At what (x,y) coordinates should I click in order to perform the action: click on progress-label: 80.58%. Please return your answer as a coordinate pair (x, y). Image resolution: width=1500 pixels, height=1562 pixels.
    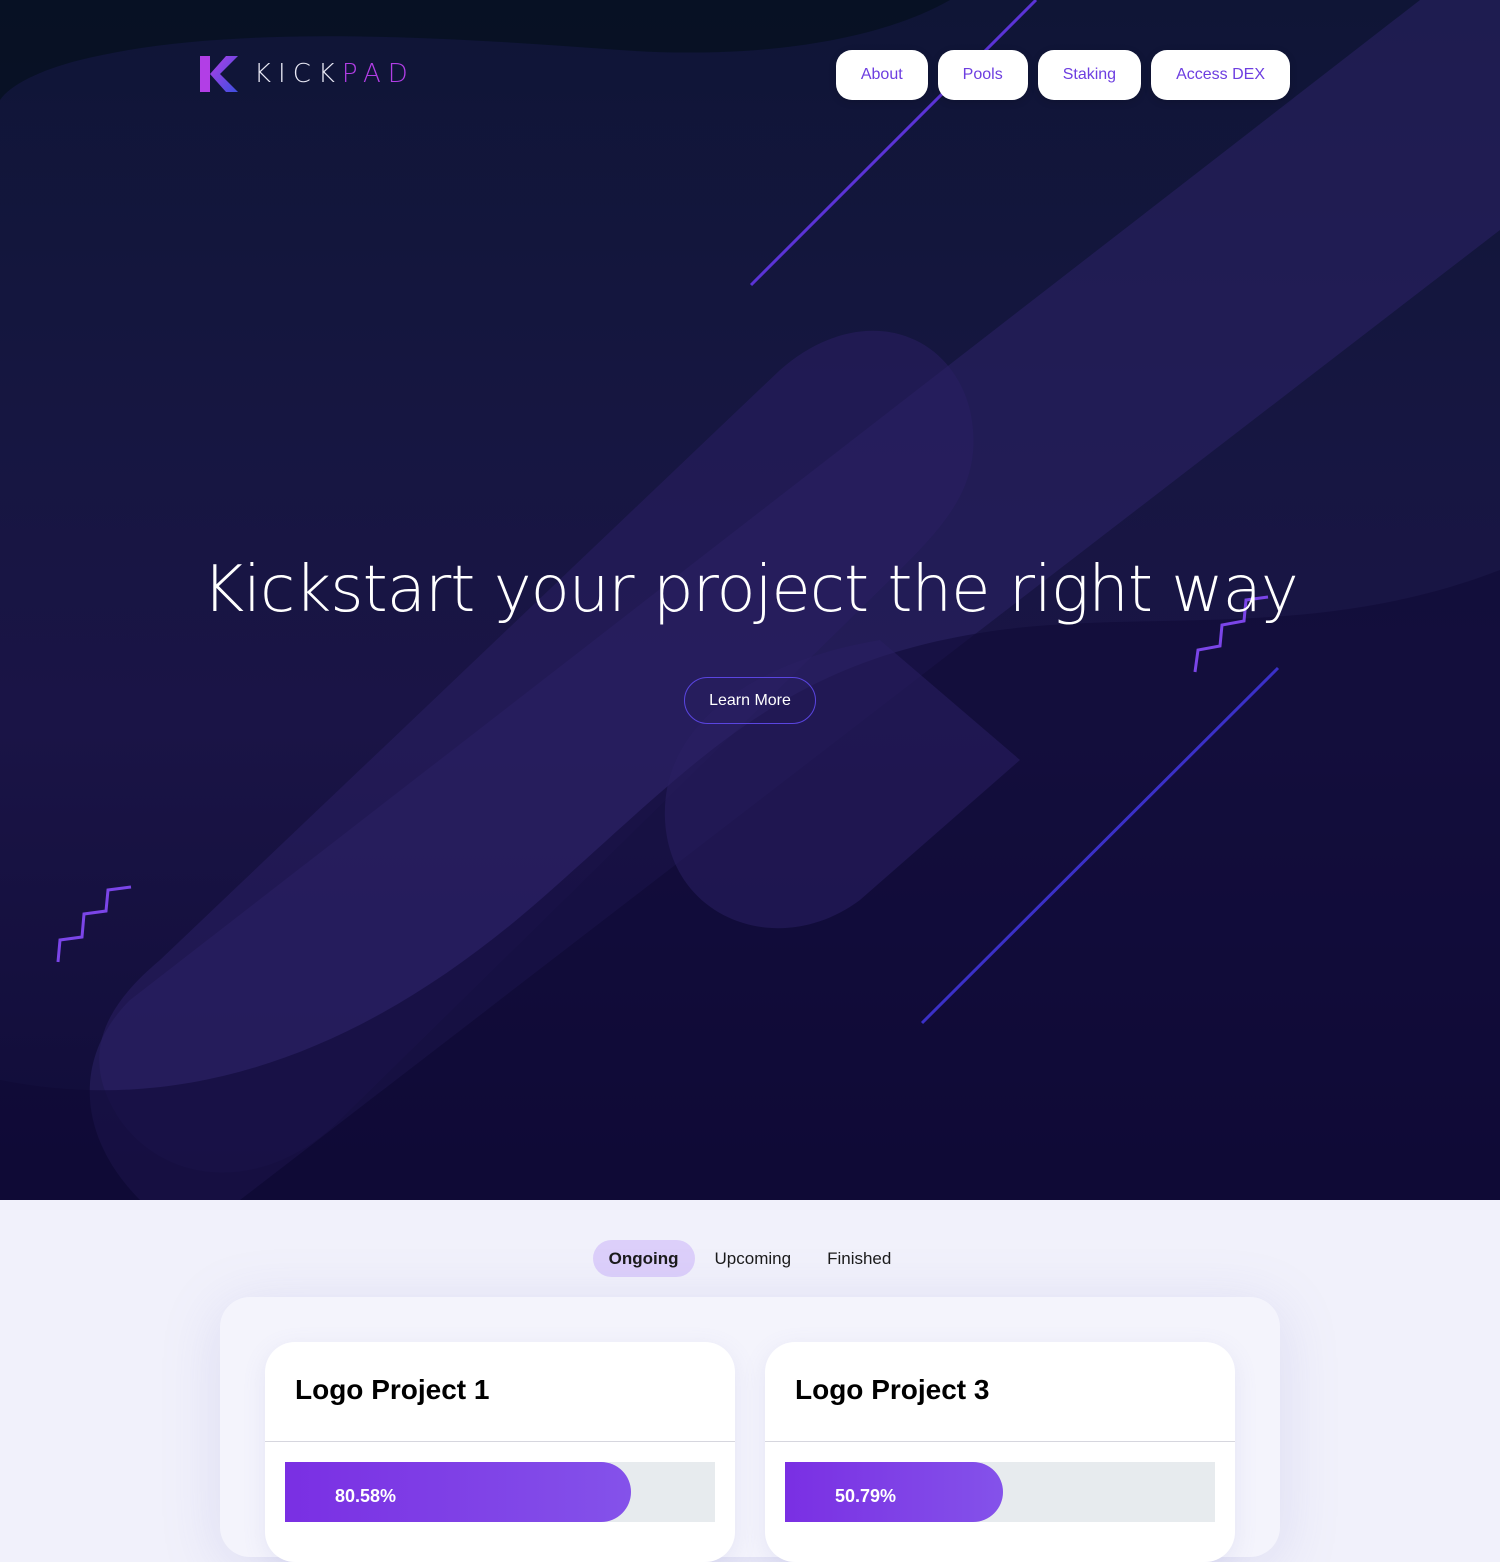
    Looking at the image, I should click on (366, 1496).